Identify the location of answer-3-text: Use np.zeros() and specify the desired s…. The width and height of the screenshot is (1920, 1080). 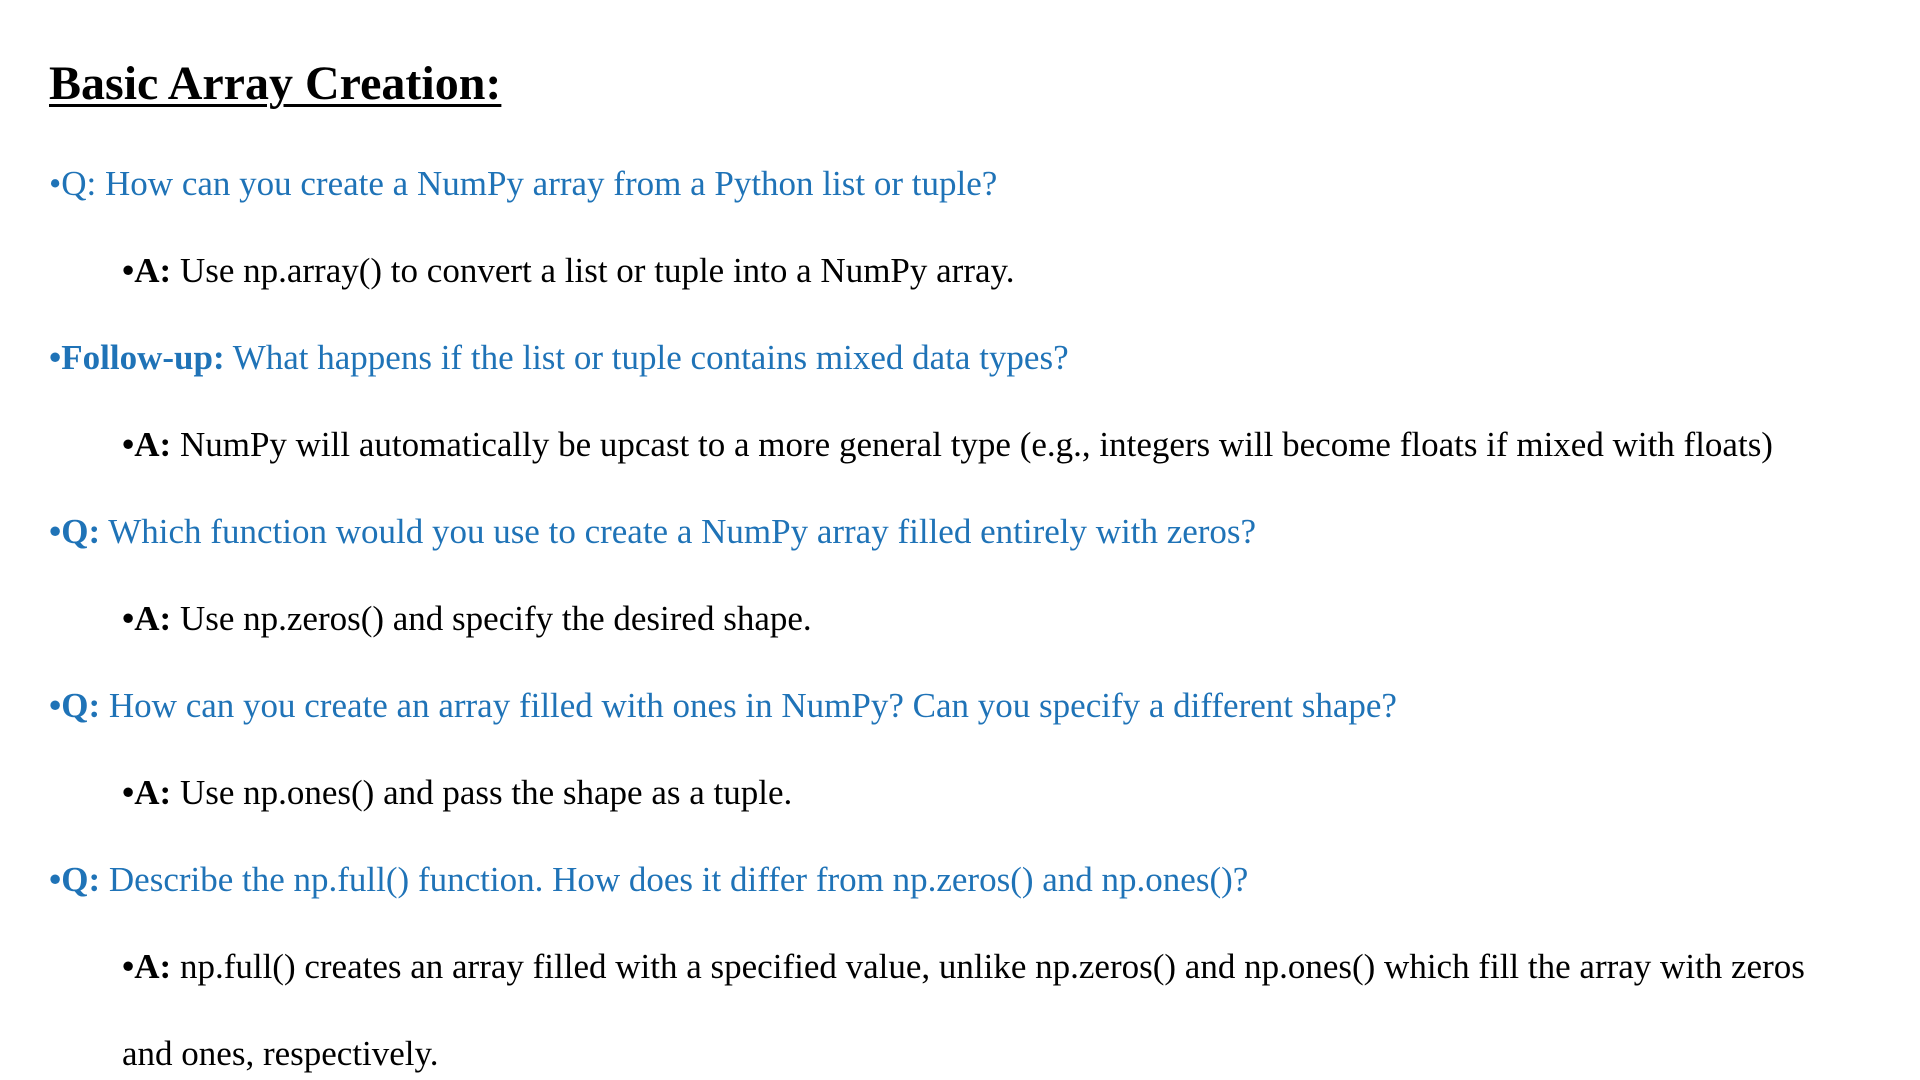
(491, 618).